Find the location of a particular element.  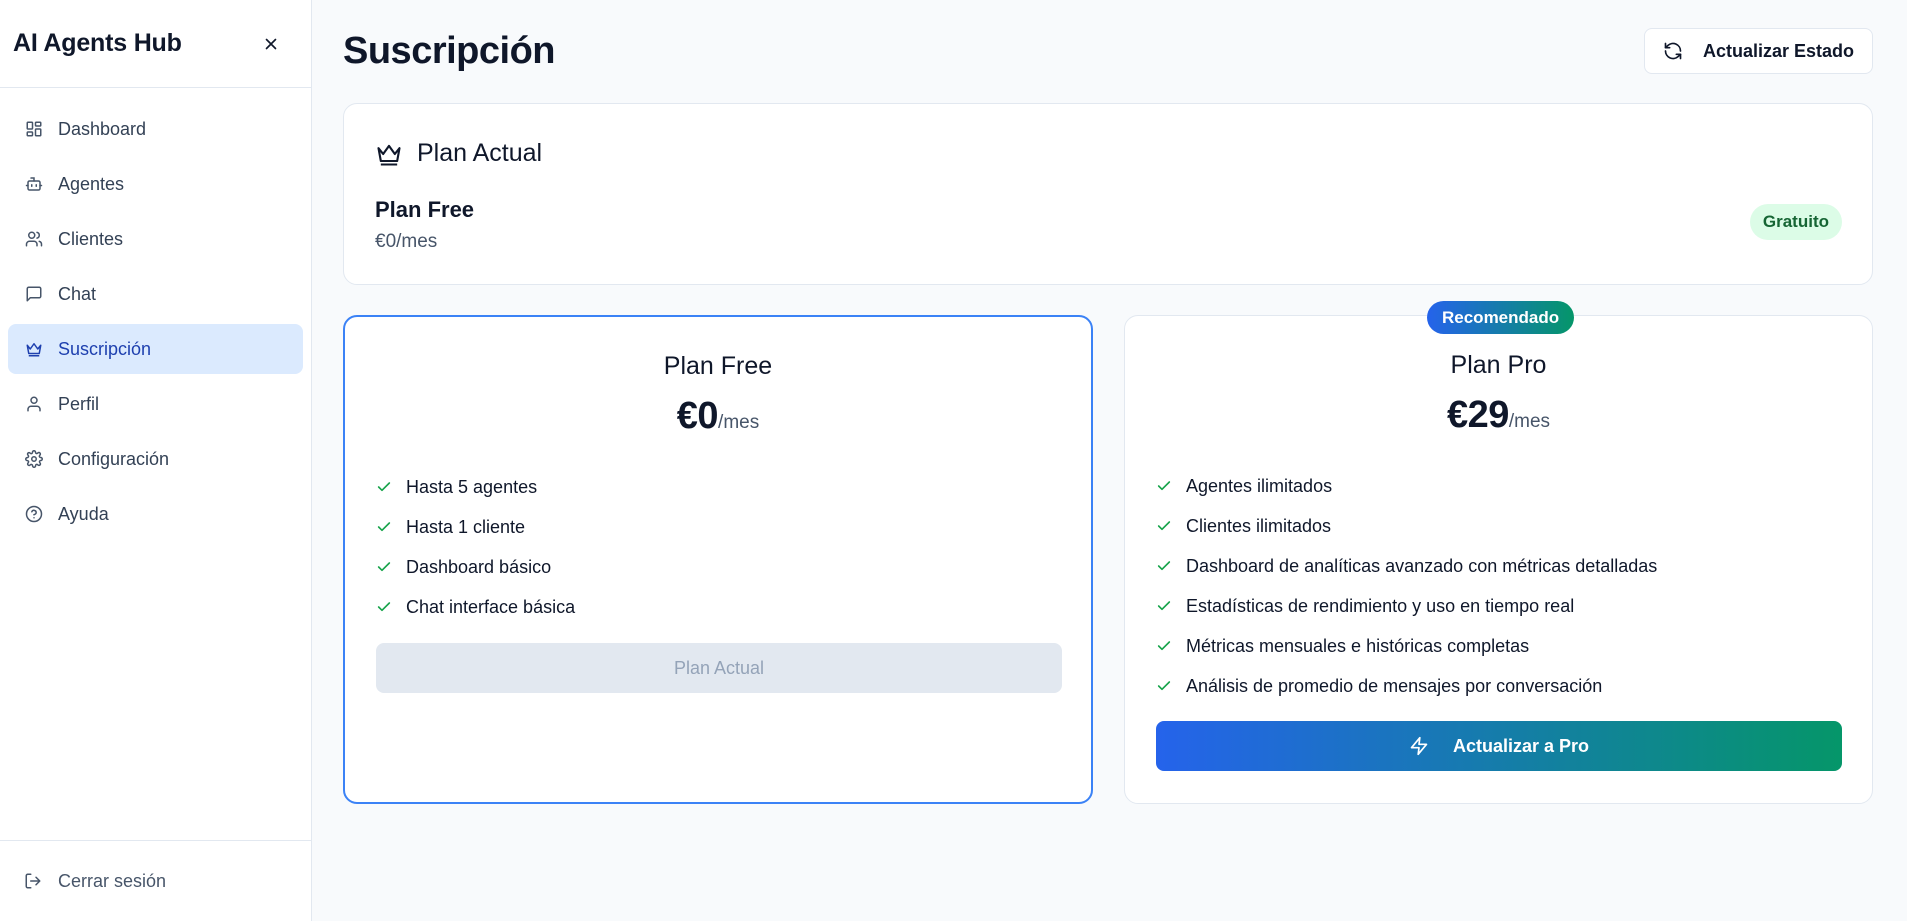

refresh-icon is located at coordinates (1673, 51).